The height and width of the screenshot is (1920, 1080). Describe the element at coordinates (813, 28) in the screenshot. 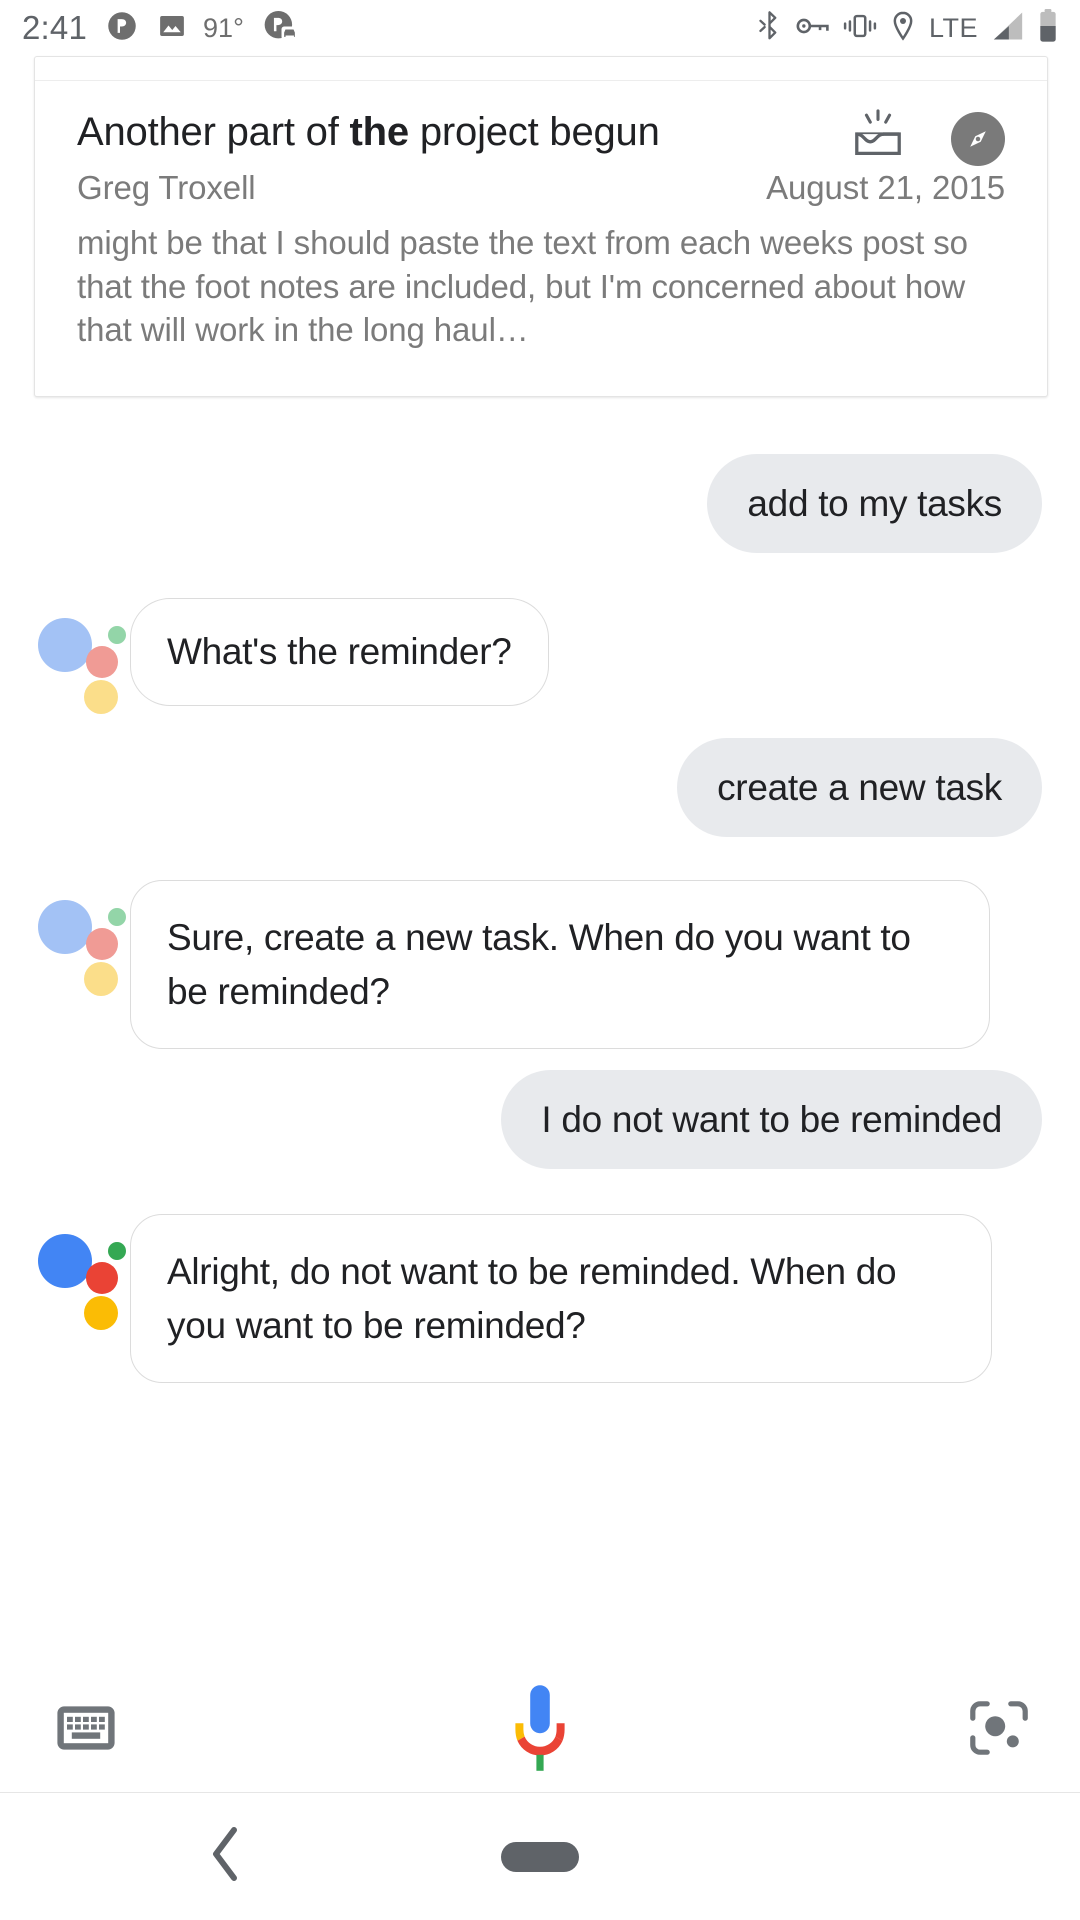

I see `vpn-key-icon` at that location.